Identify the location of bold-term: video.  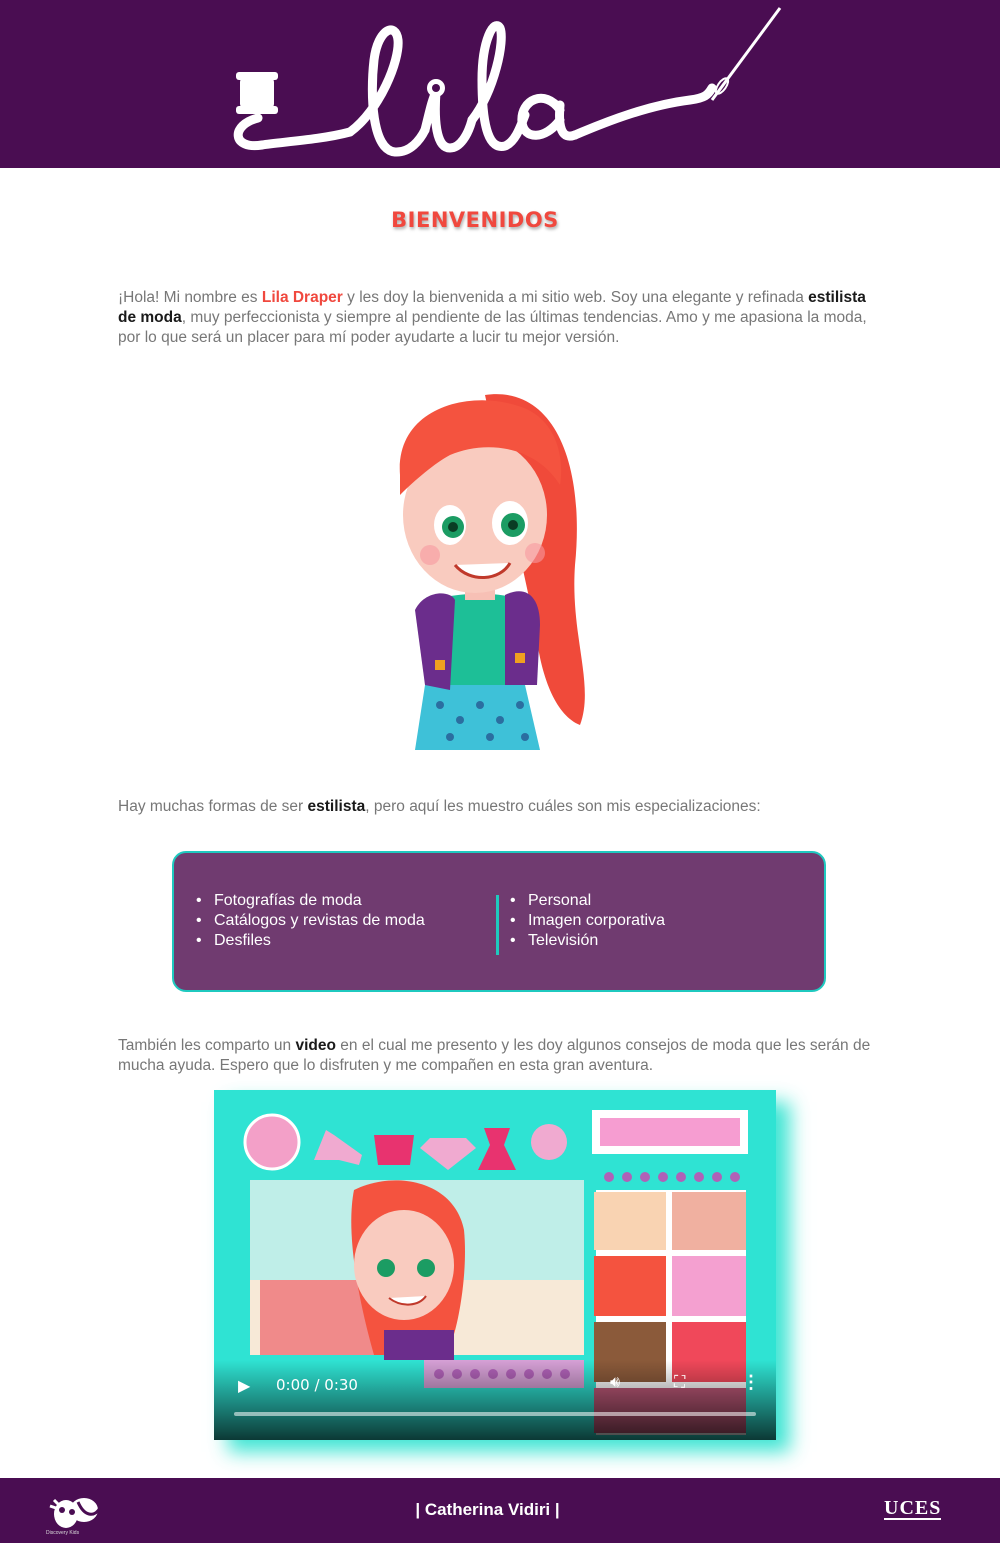
(315, 1045).